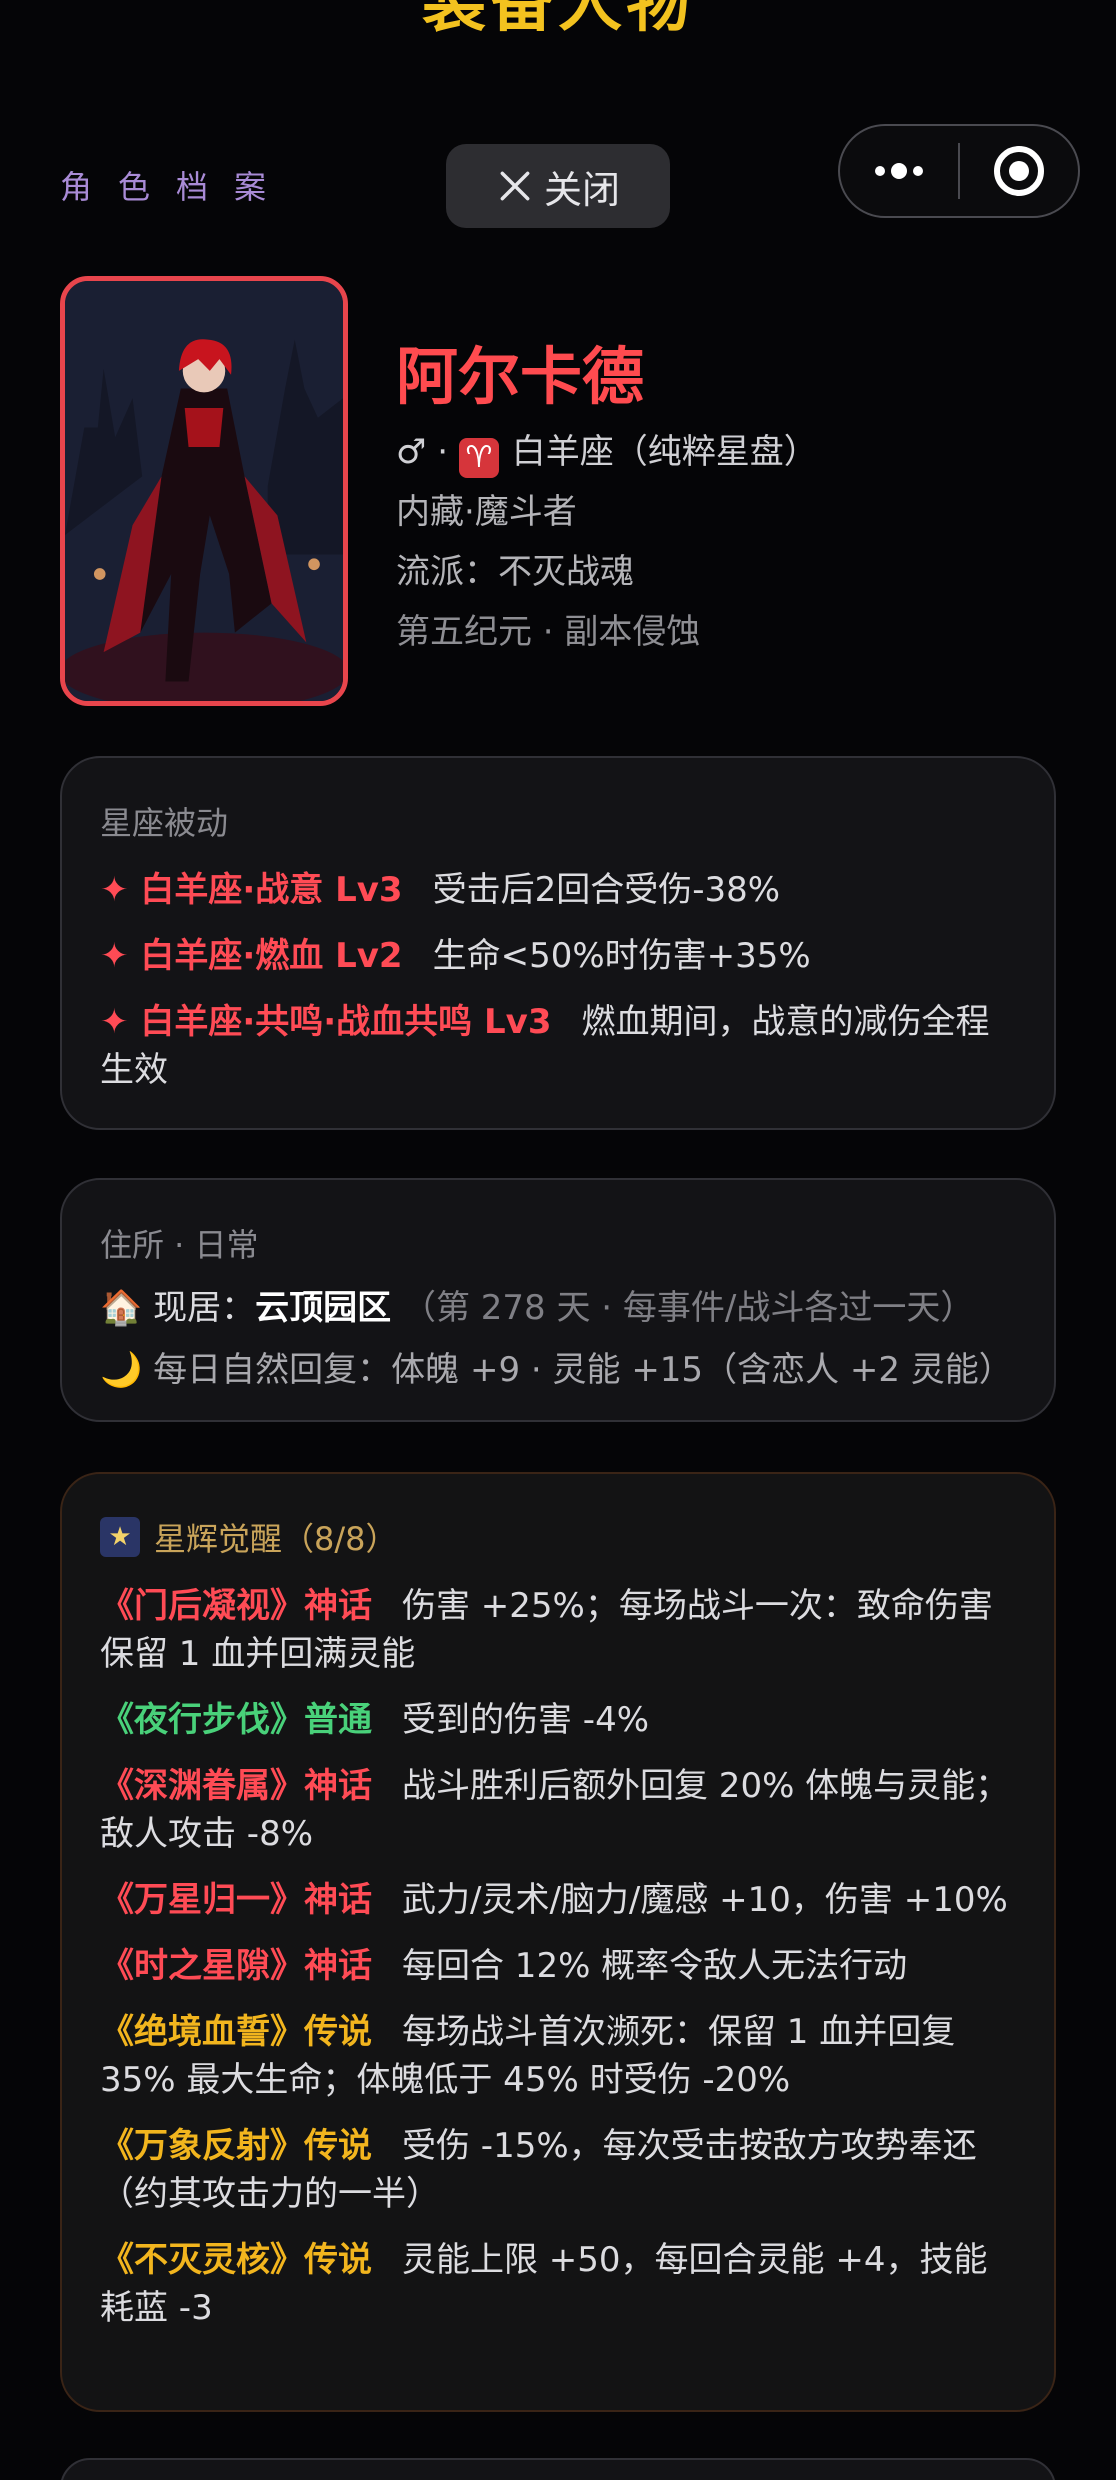 The image size is (1116, 2480). I want to click on passive-name: ✦ 白羊座·燃血 Lv2, so click(251, 956).